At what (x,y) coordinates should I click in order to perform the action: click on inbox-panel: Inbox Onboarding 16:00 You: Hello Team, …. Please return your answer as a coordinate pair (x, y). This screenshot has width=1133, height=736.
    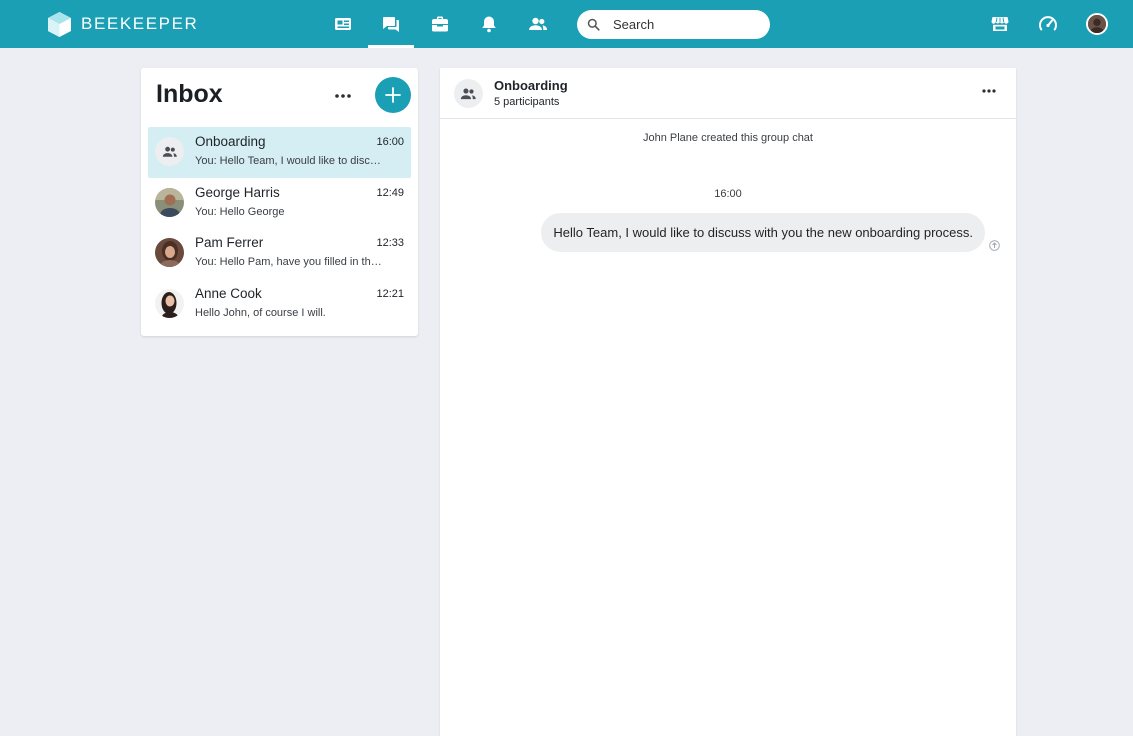
    Looking at the image, I should click on (279, 202).